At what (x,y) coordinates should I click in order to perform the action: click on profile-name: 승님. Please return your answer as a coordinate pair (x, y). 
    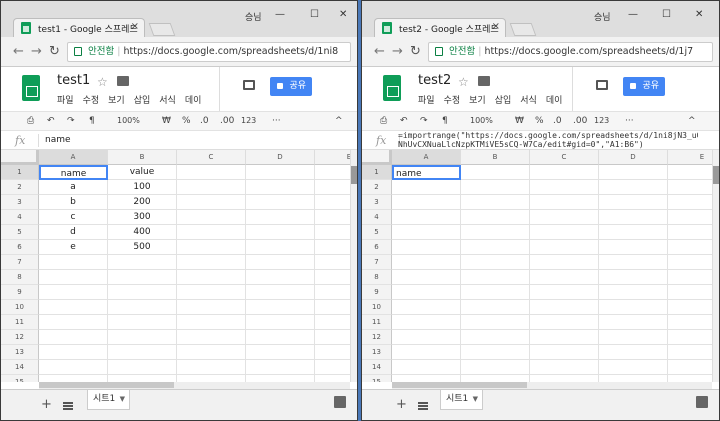
    Looking at the image, I should click on (602, 16).